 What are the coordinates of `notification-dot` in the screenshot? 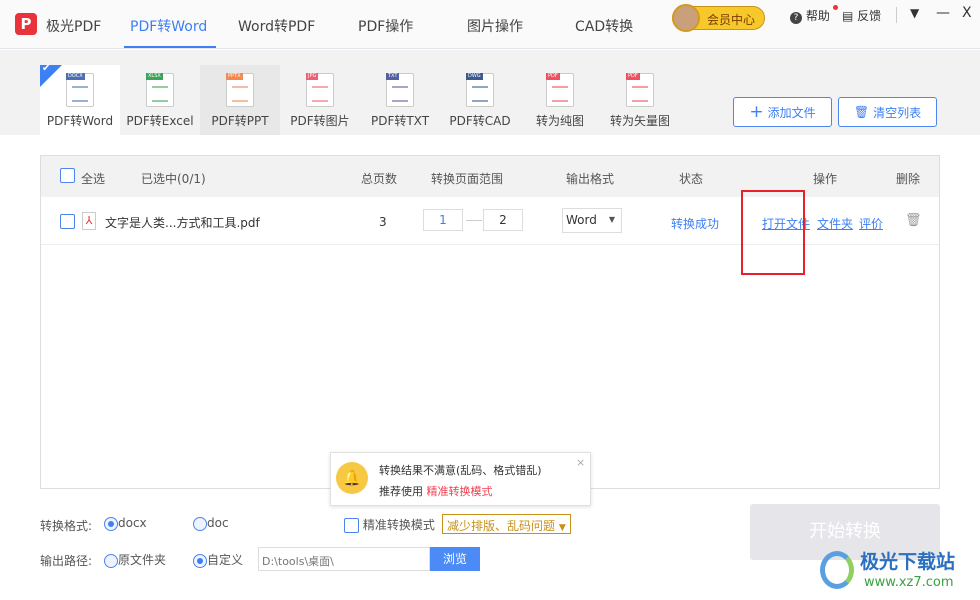 It's located at (835, 7).